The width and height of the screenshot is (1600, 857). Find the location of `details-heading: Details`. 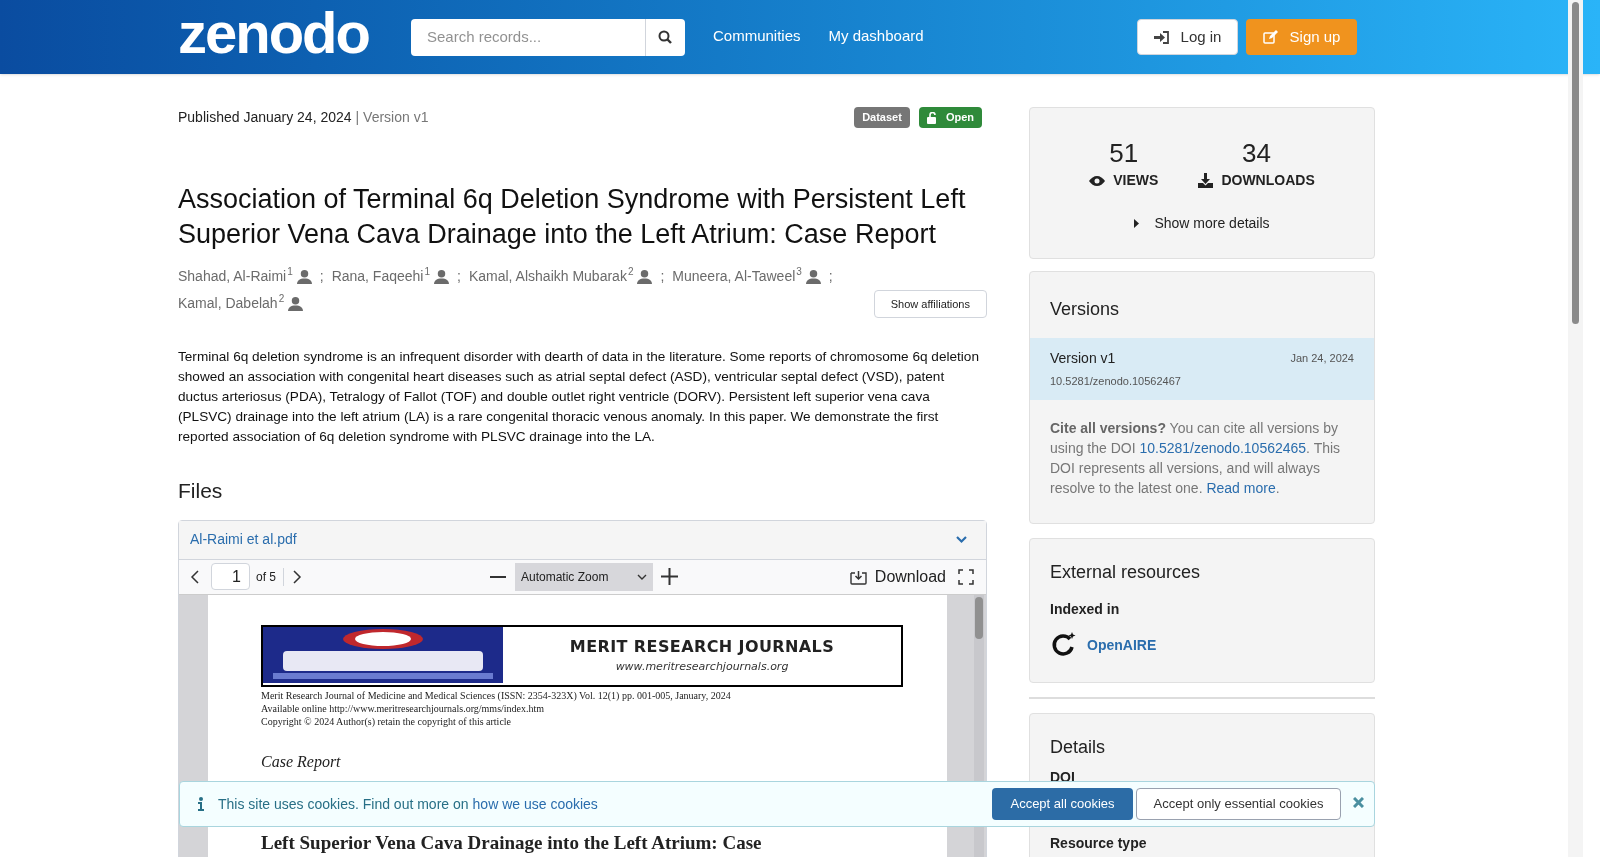

details-heading: Details is located at coordinates (1078, 747).